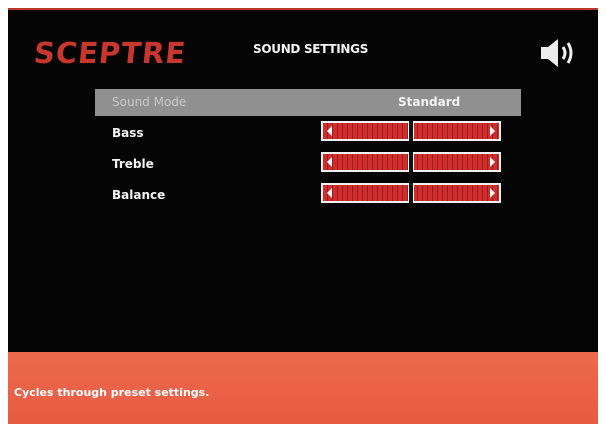 Image resolution: width=606 pixels, height=430 pixels. I want to click on balance-slider-knob, so click(411, 193).